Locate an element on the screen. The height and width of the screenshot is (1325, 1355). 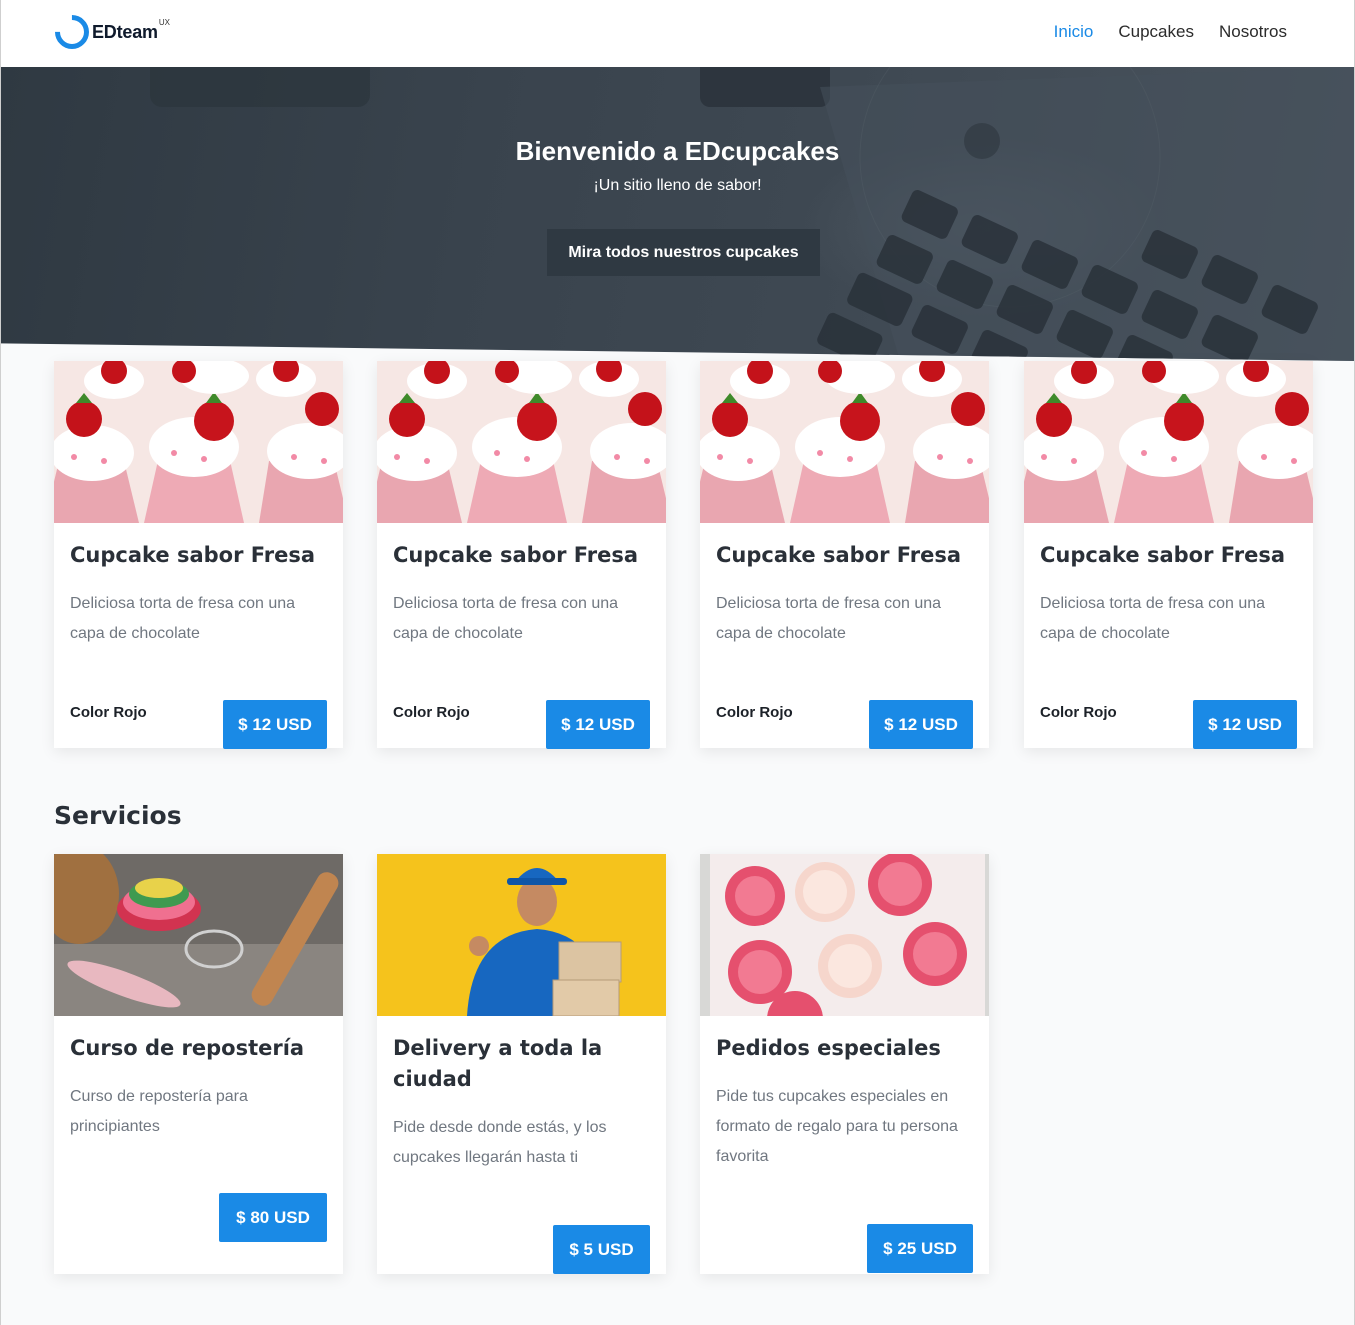
site-header: EDteam UX Inicio Cupcakes Nosotros is located at coordinates (677, 33).